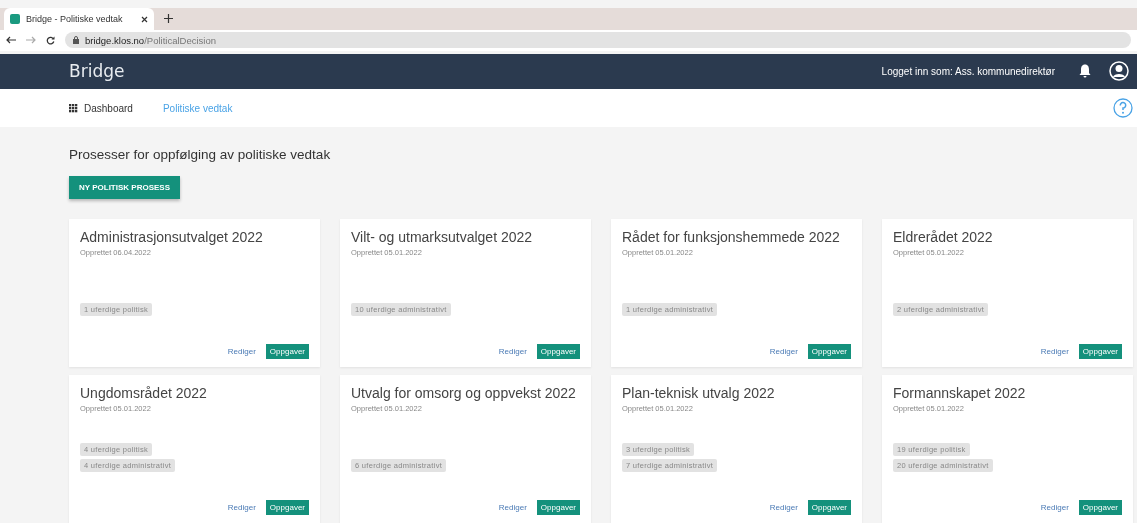 The image size is (1137, 523). What do you see at coordinates (124, 187) in the screenshot?
I see `new-process-button: NY POLITISK PROSESS` at bounding box center [124, 187].